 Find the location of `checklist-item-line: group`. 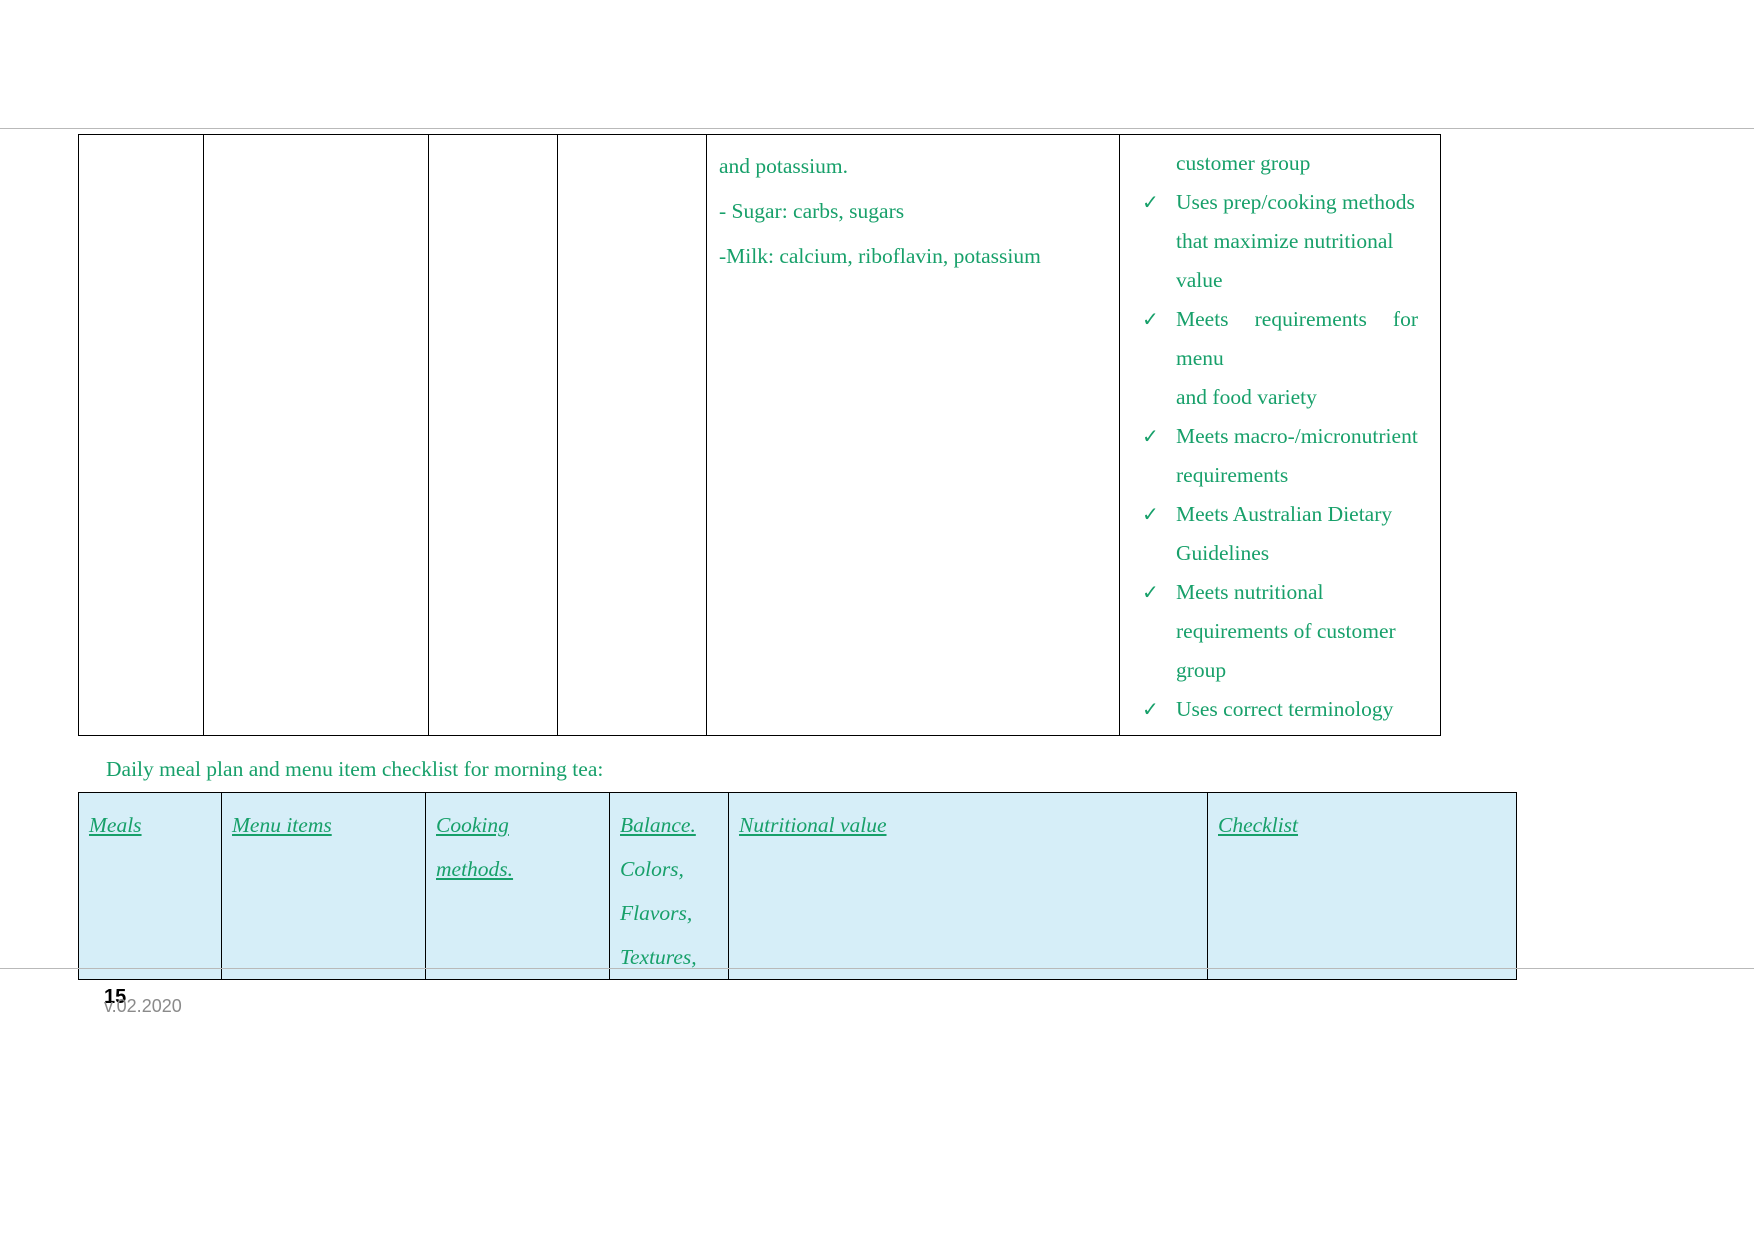

checklist-item-line: group is located at coordinates (1201, 670).